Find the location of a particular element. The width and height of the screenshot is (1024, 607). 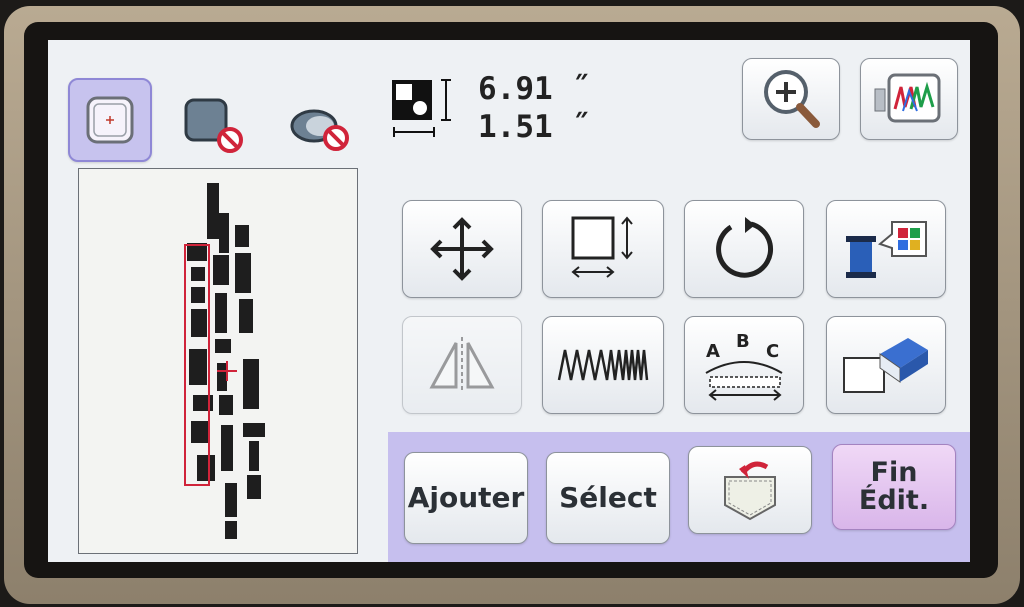

svg-text: A is located at coordinates (713, 351).